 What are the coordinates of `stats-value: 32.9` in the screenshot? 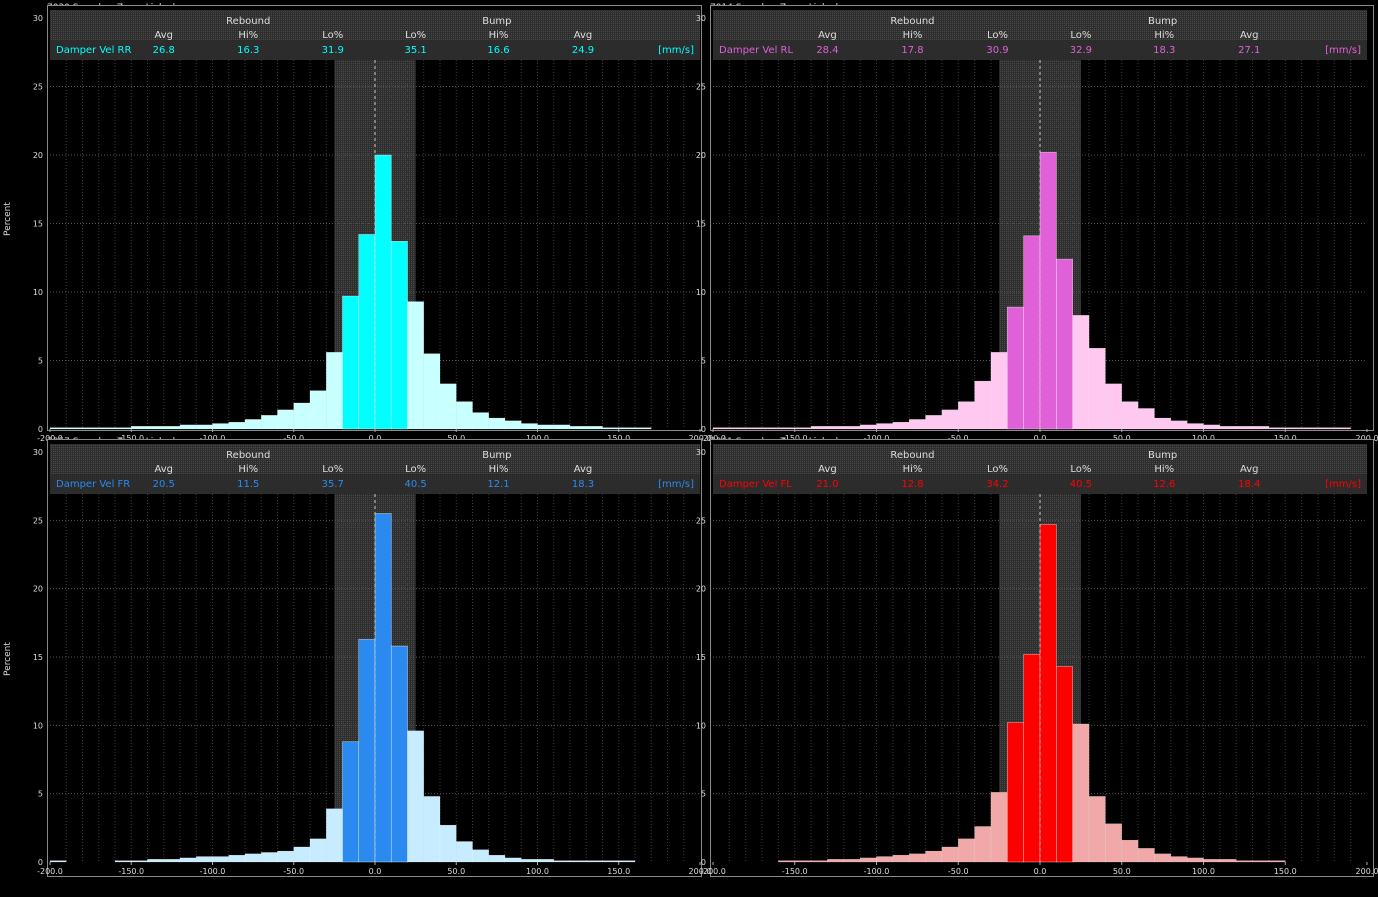 It's located at (1081, 50).